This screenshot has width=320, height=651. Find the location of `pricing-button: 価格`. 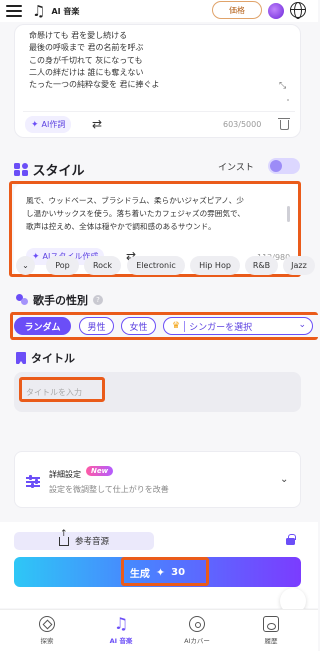

pricing-button: 価格 is located at coordinates (237, 10).